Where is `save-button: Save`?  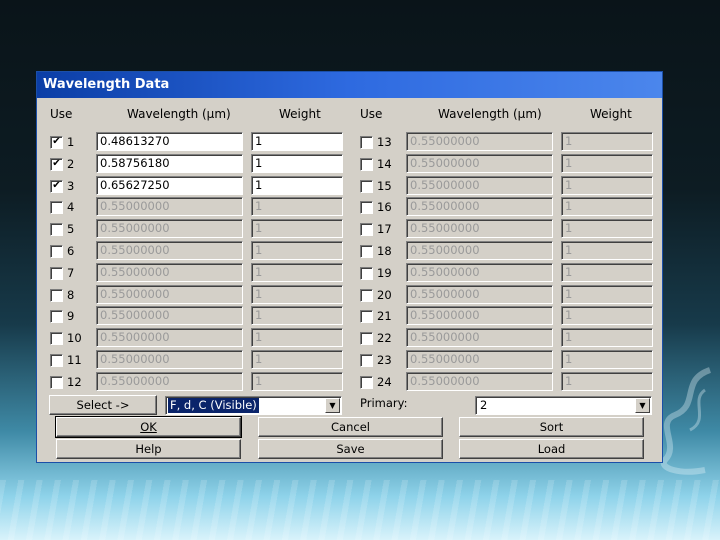 save-button: Save is located at coordinates (350, 449).